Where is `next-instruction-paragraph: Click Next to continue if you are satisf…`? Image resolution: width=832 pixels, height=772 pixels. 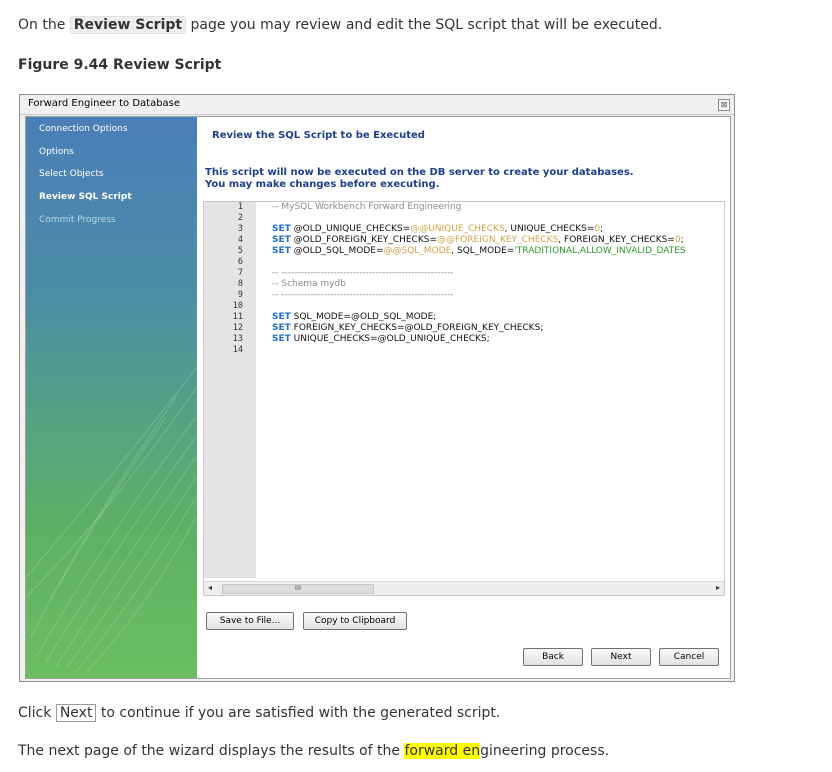 next-instruction-paragraph: Click Next to continue if you are satisf… is located at coordinates (259, 713).